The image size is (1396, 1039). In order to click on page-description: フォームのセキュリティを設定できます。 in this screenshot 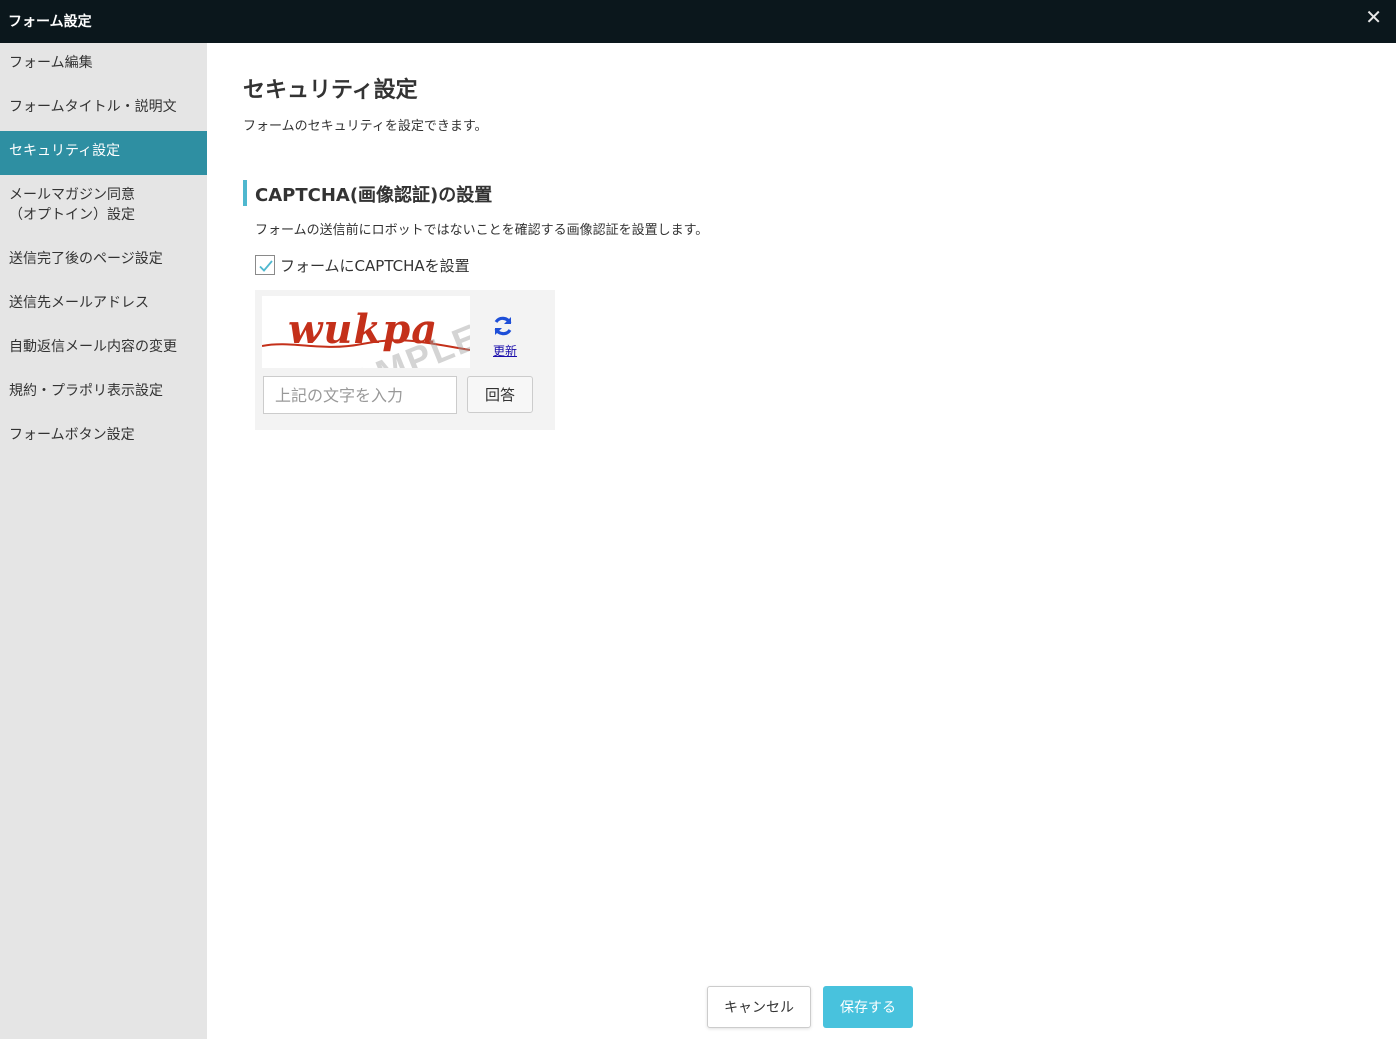, I will do `click(365, 126)`.